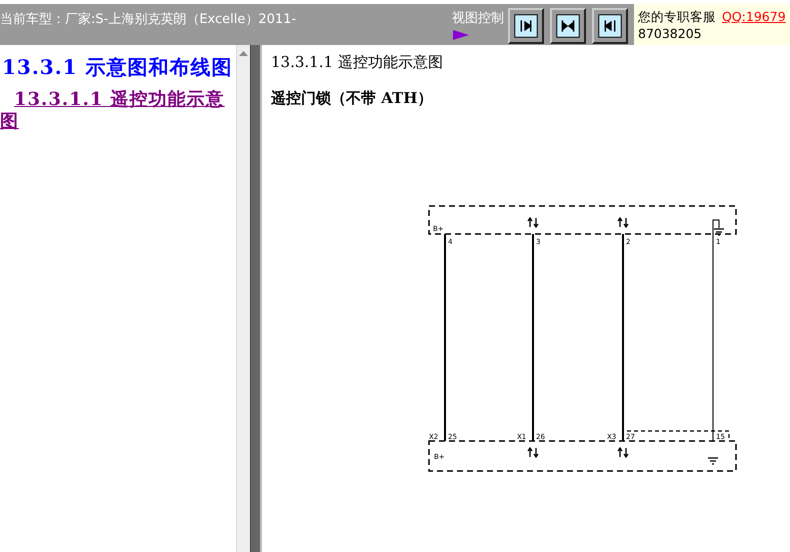 This screenshot has width=790, height=552. What do you see at coordinates (670, 33) in the screenshot?
I see `support-number: 87038205` at bounding box center [670, 33].